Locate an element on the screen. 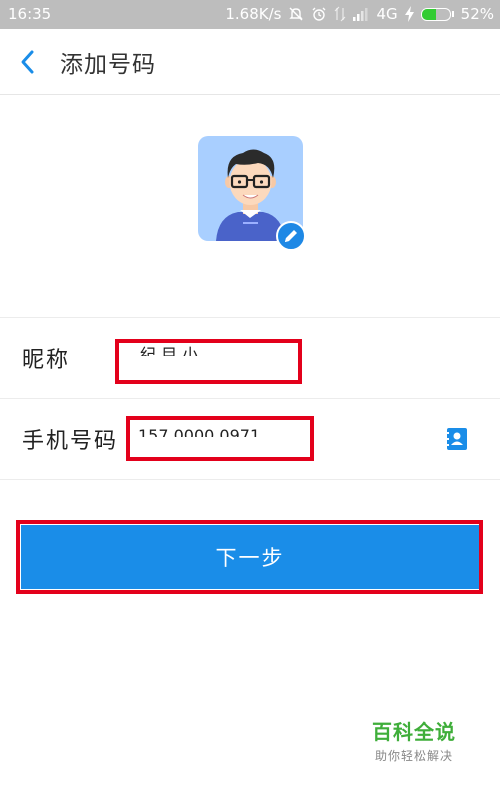  chevron-left-icon is located at coordinates (27, 62).